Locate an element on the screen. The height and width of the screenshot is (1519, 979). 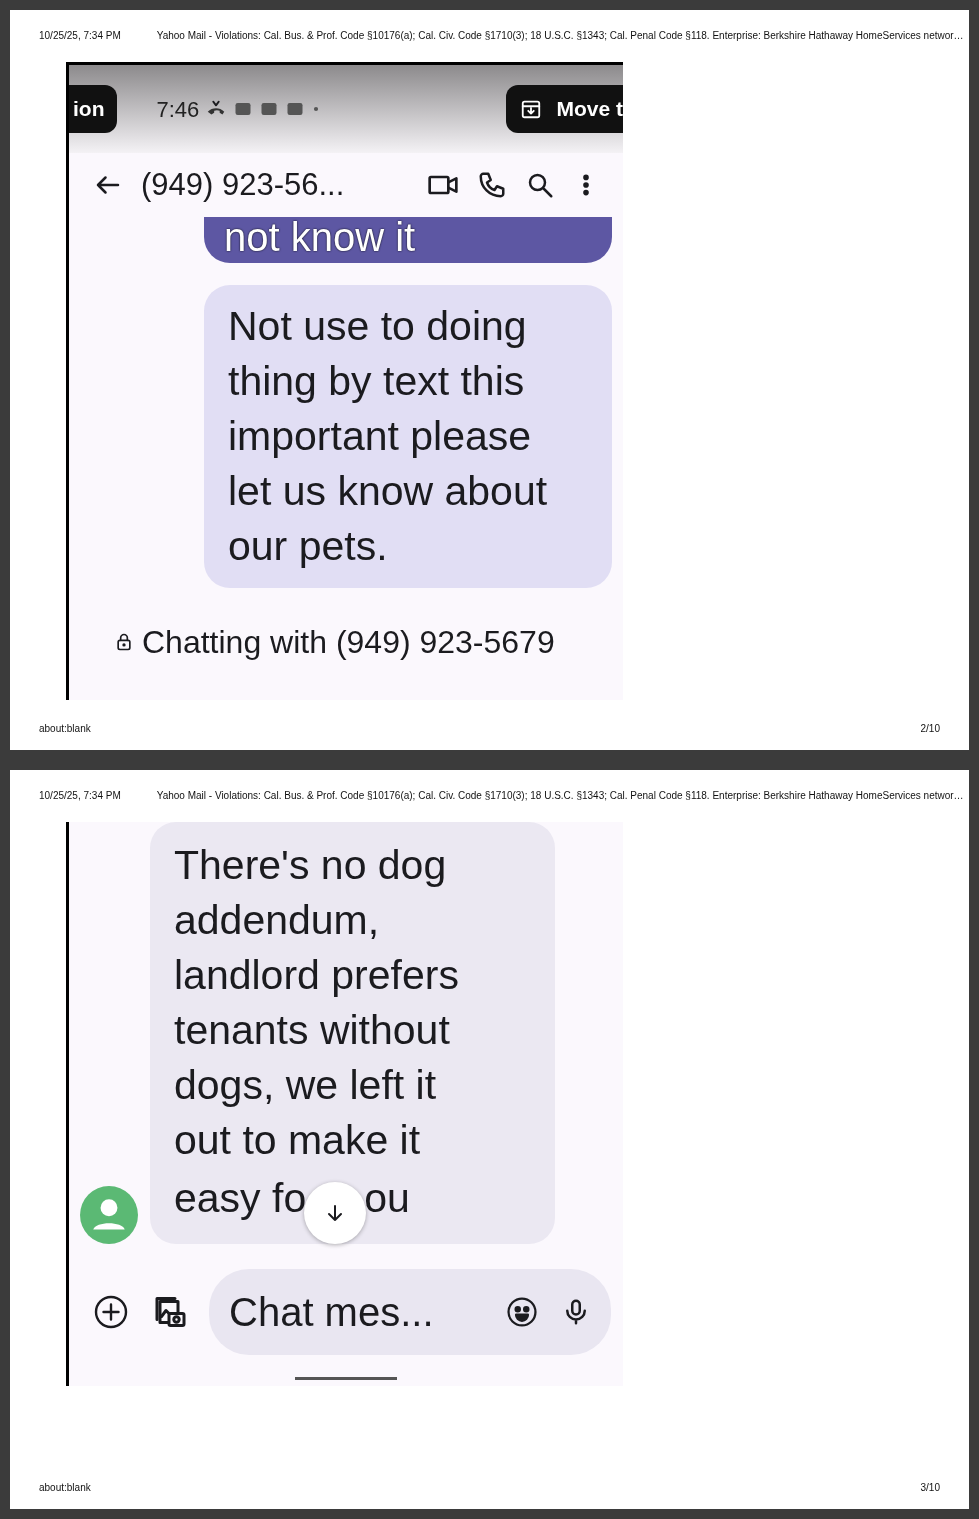
add-icon is located at coordinates (111, 1311).